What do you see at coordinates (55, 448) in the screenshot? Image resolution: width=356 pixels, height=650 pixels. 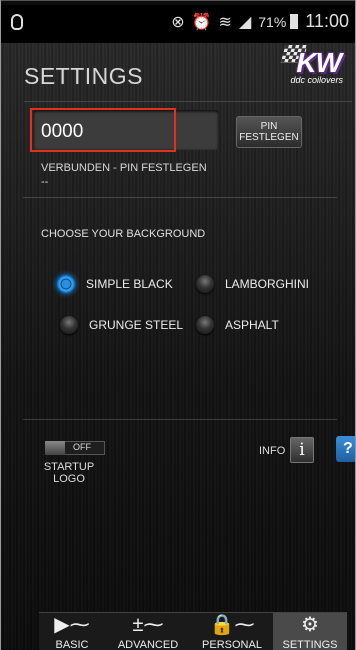 I see `toggle-knob` at bounding box center [55, 448].